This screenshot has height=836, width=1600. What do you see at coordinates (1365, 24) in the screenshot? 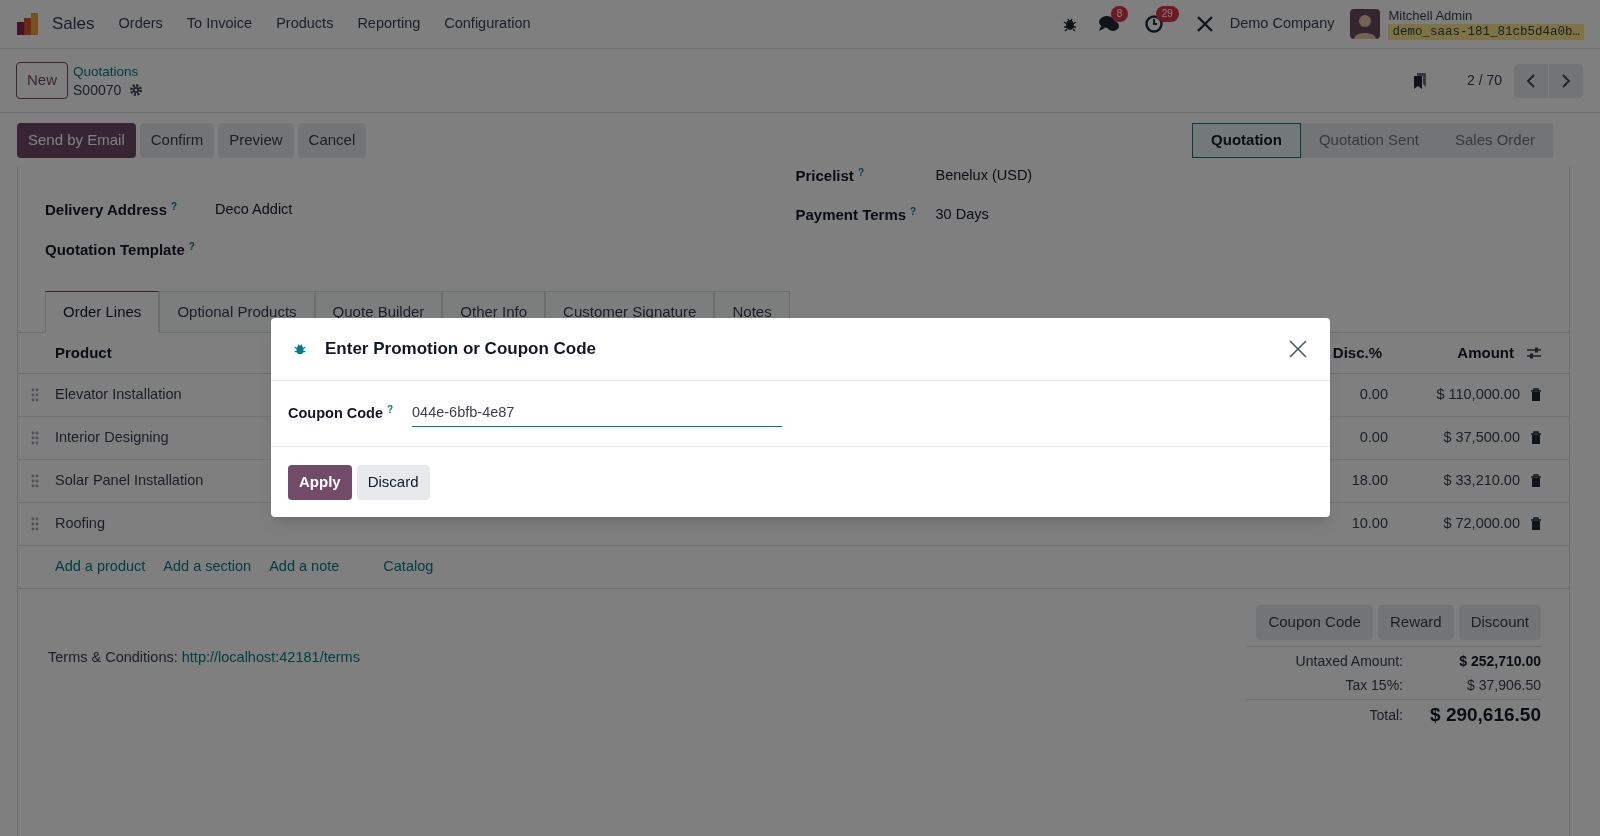
I see `avatar` at bounding box center [1365, 24].